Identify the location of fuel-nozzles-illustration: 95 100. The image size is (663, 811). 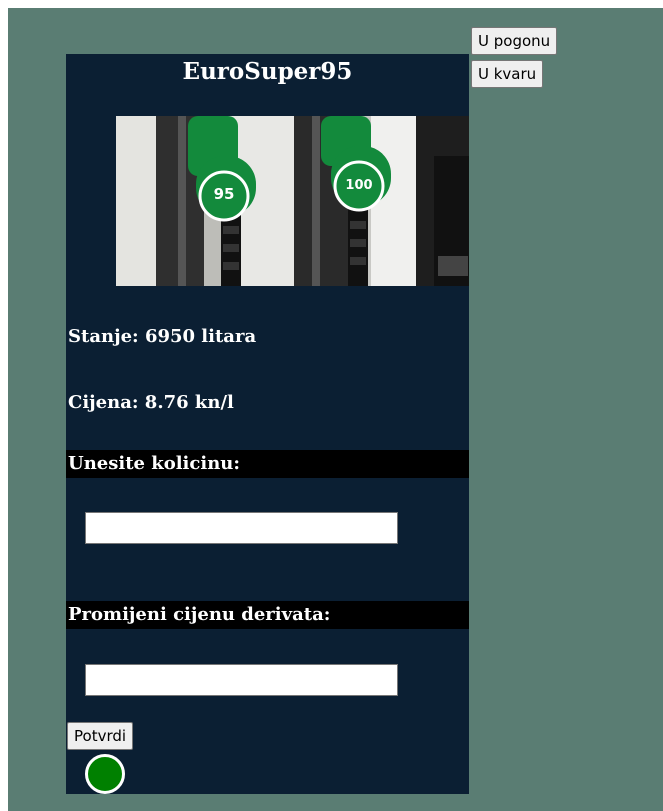
(292, 201).